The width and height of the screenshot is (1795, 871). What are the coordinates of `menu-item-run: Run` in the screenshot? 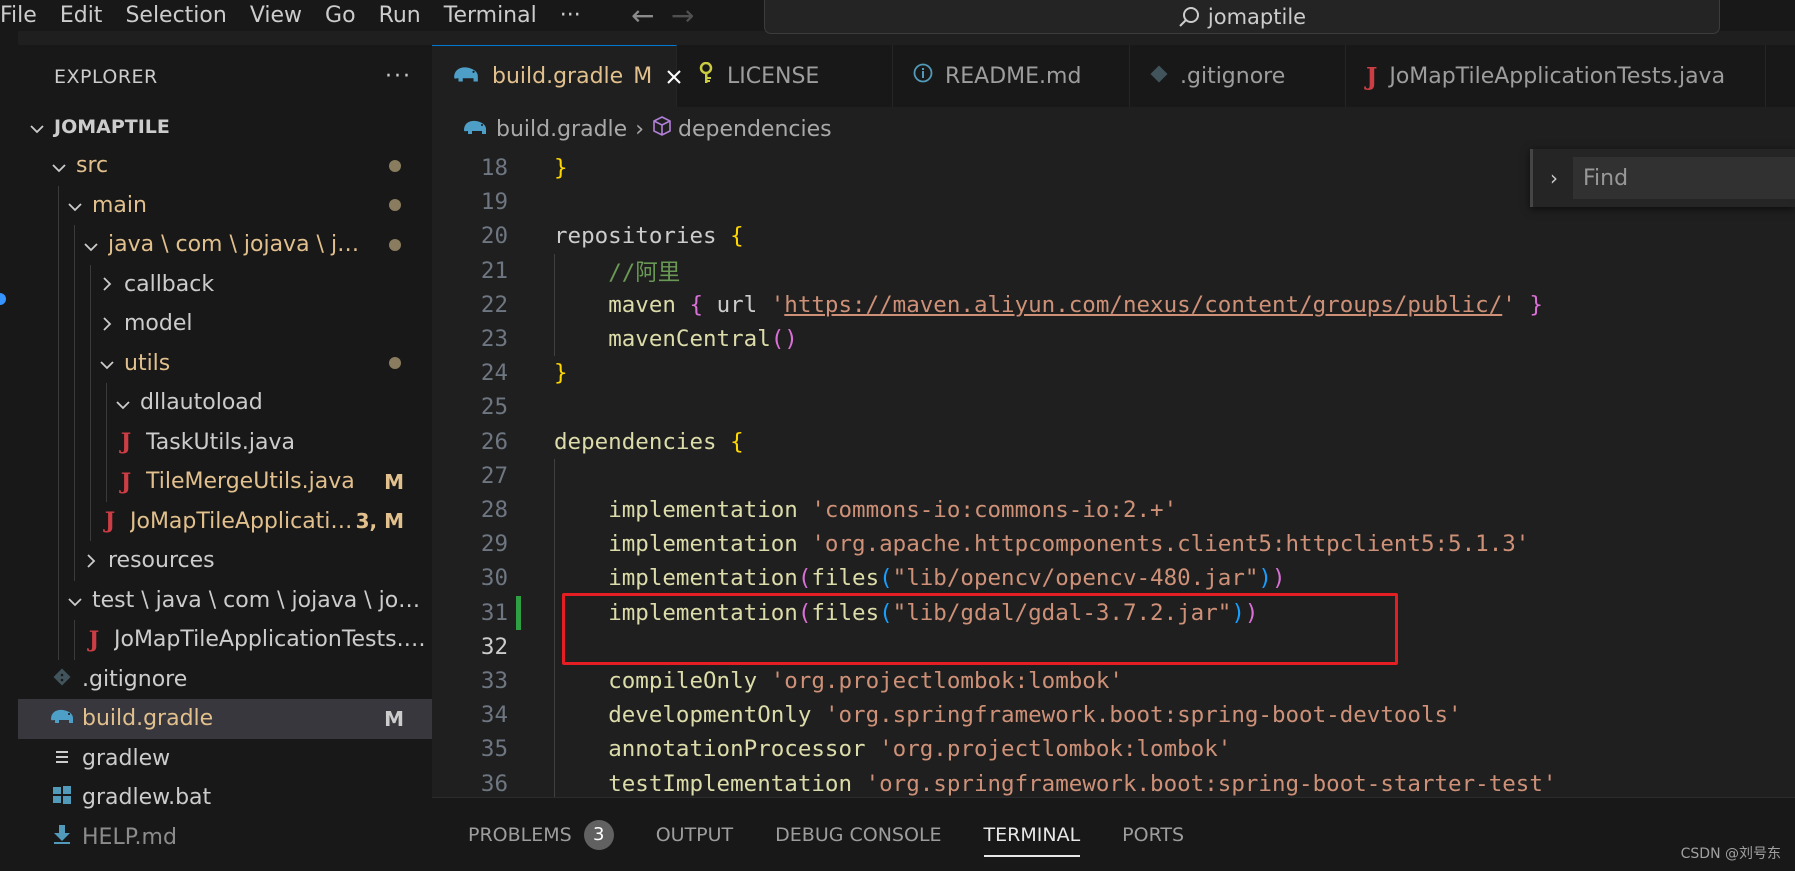 It's located at (402, 15).